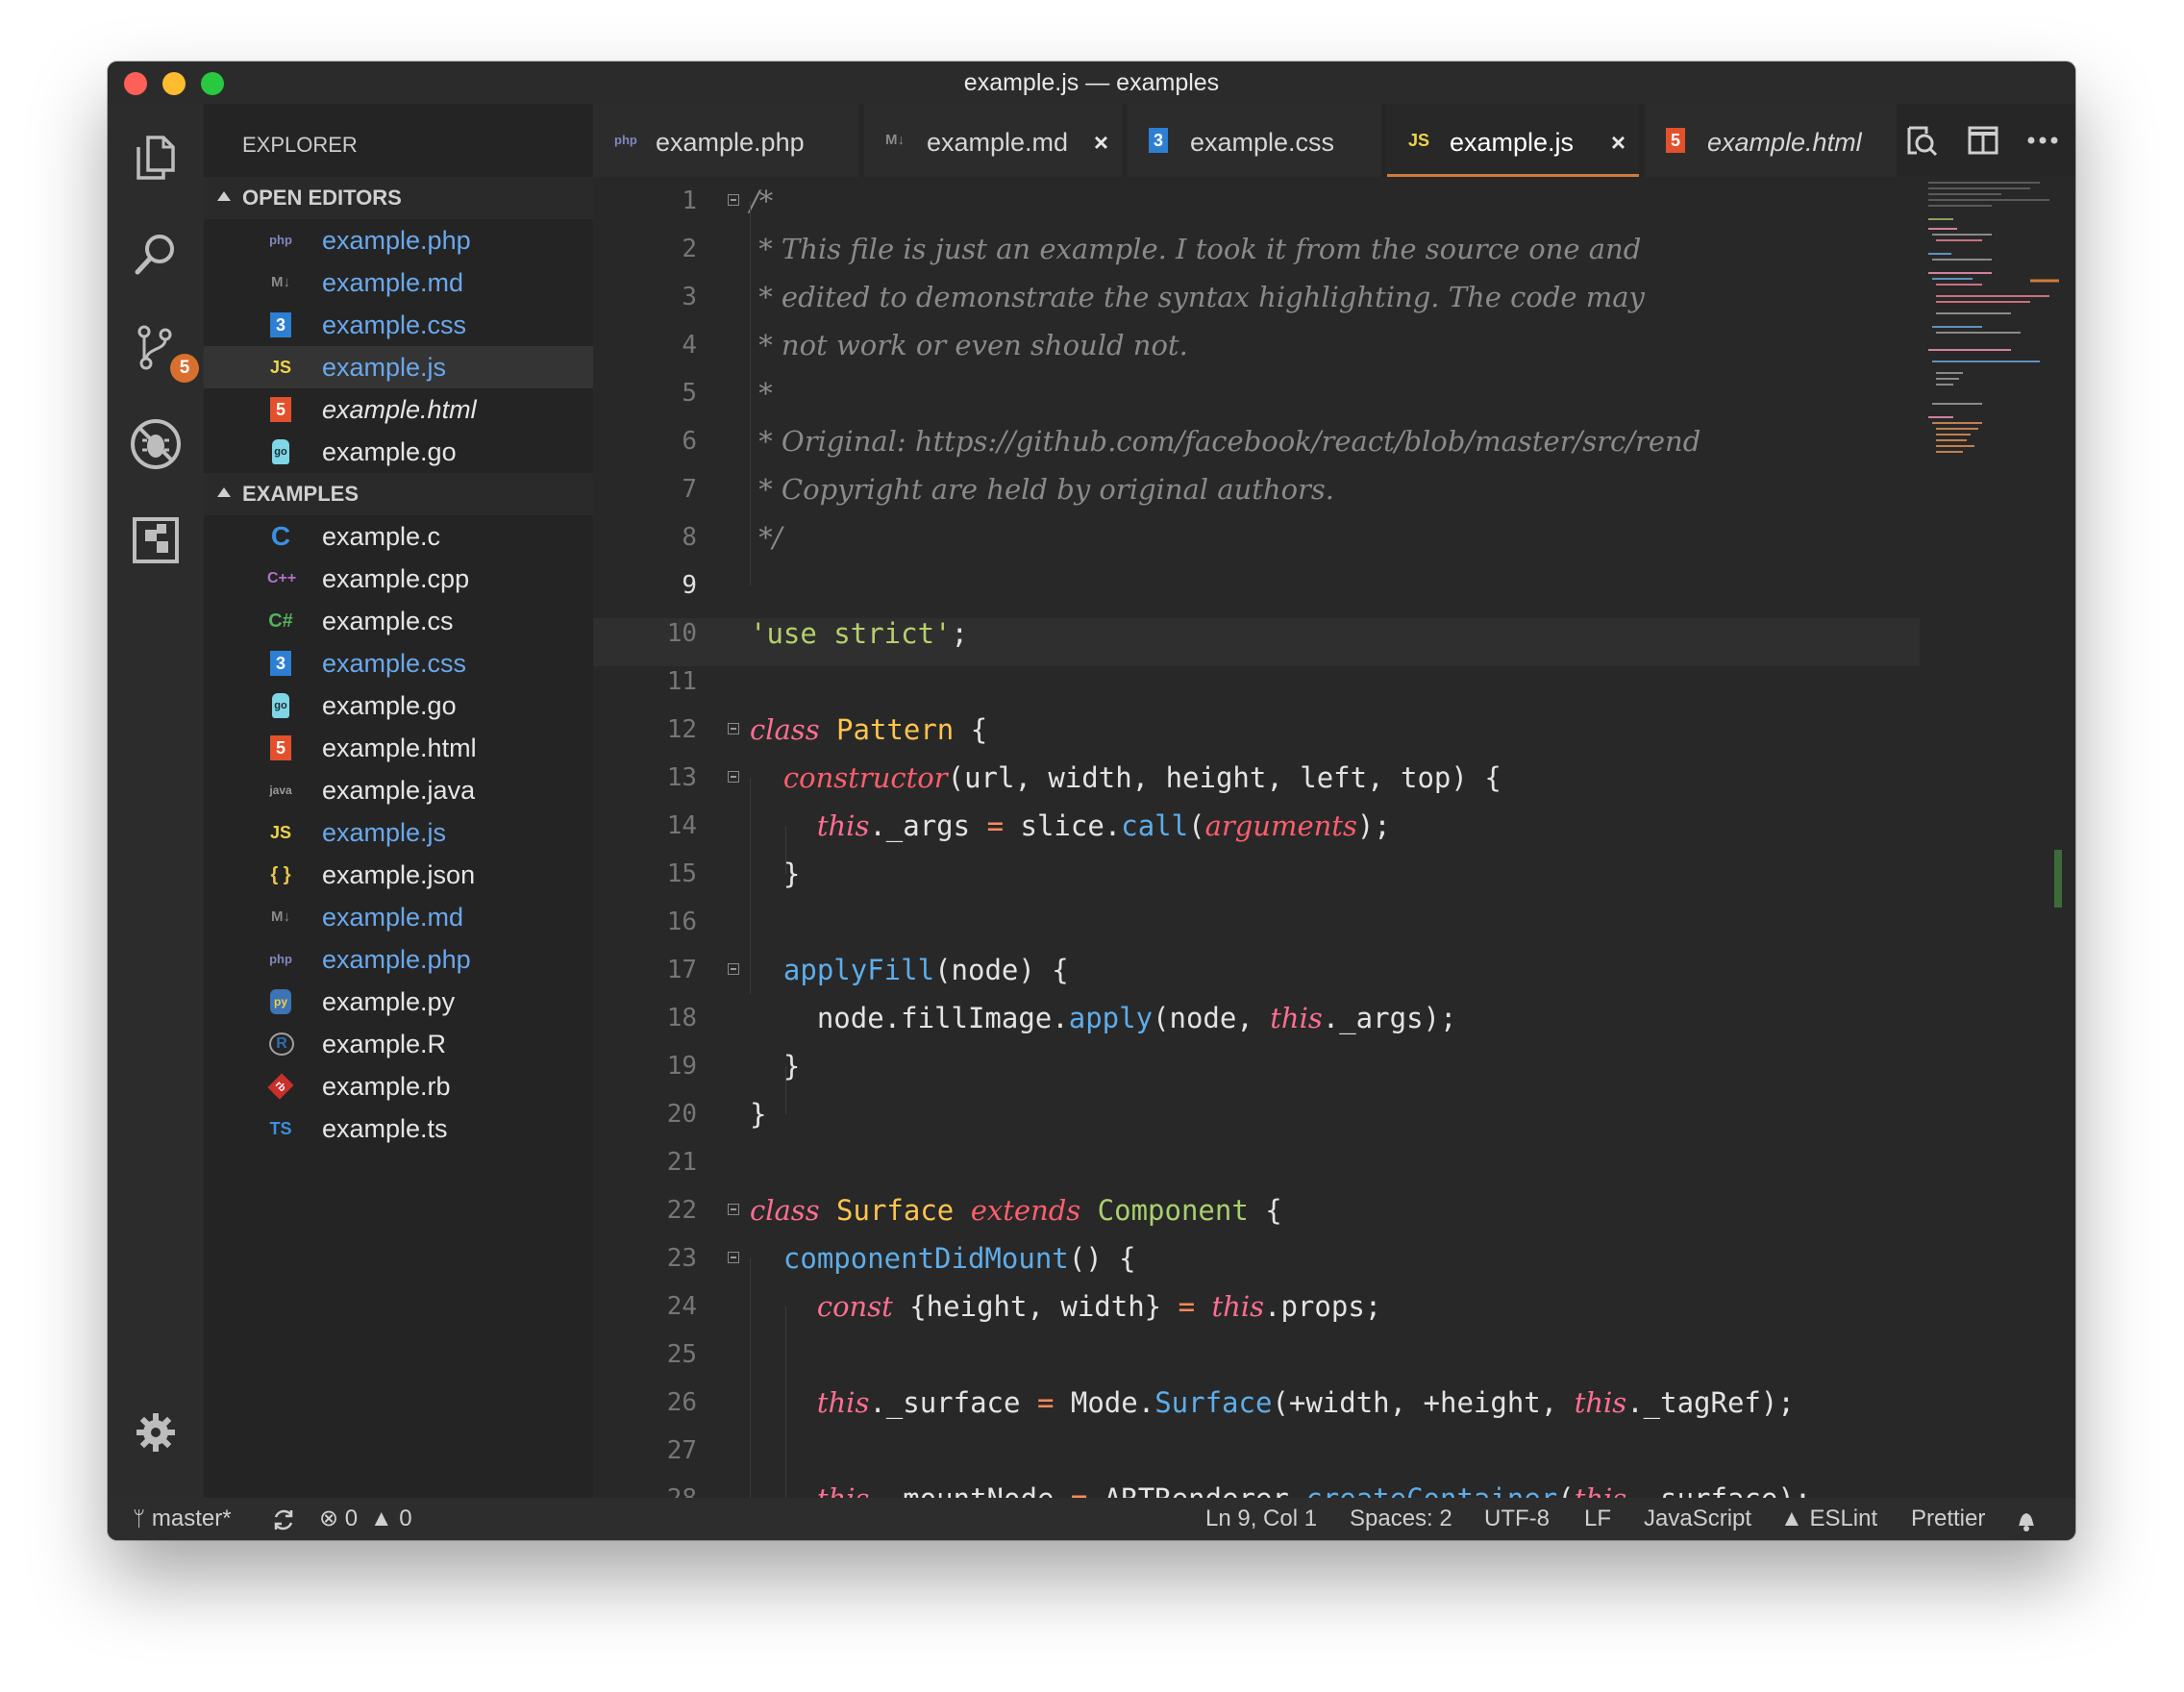 Image resolution: width=2184 pixels, height=1692 pixels. I want to click on split-editor-icon, so click(1983, 140).